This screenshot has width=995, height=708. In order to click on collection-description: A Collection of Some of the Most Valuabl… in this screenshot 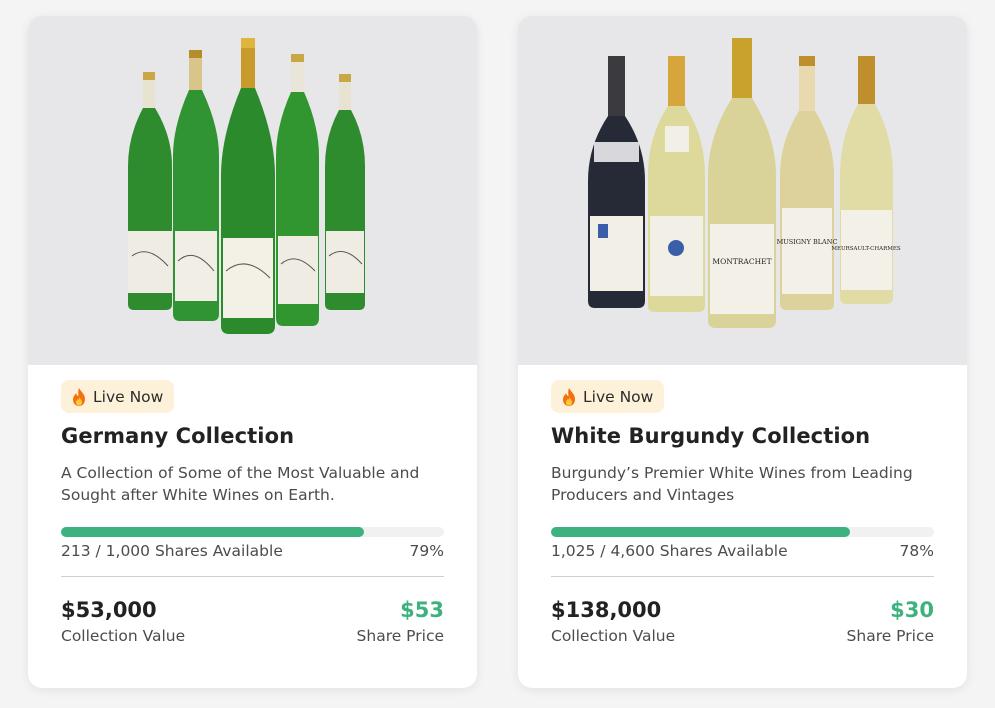, I will do `click(240, 484)`.